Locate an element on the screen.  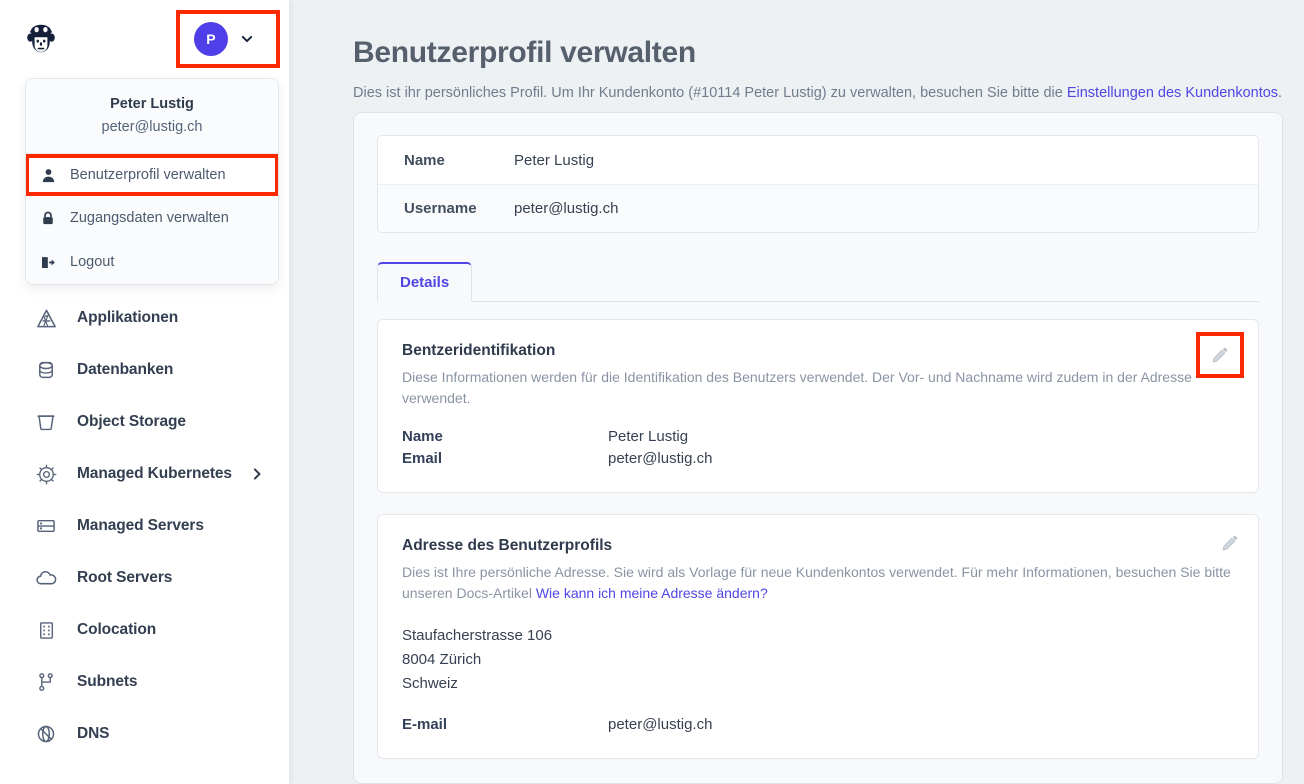
building-icon is located at coordinates (46, 630).